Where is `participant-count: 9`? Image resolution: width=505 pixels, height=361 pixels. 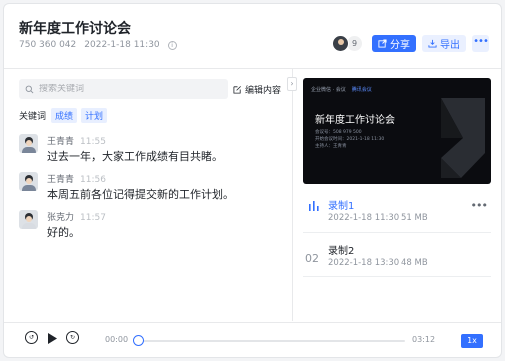 participant-count: 9 is located at coordinates (354, 43).